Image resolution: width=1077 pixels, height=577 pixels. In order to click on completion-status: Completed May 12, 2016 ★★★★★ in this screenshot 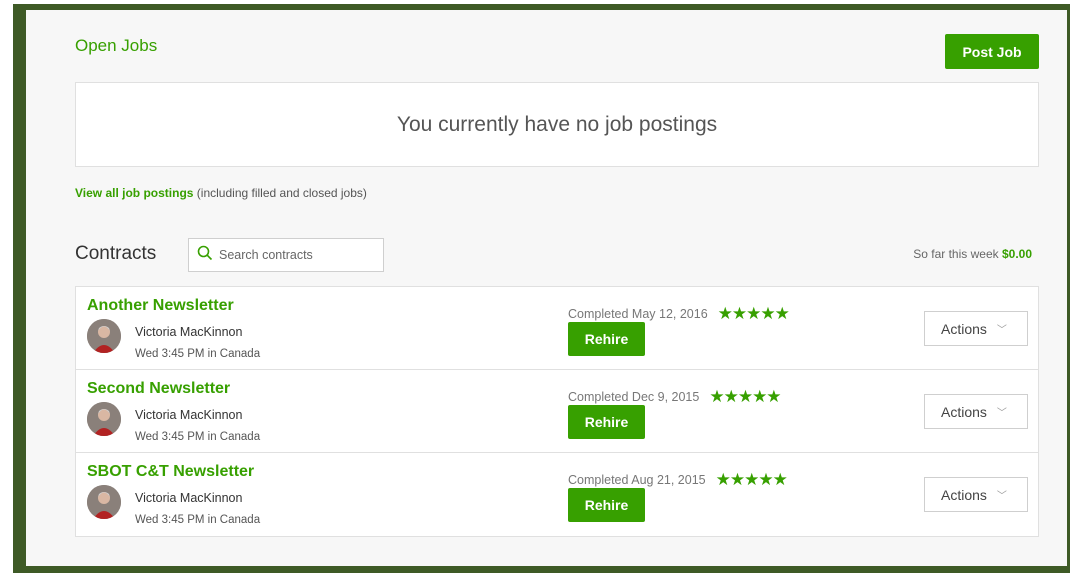, I will do `click(679, 313)`.